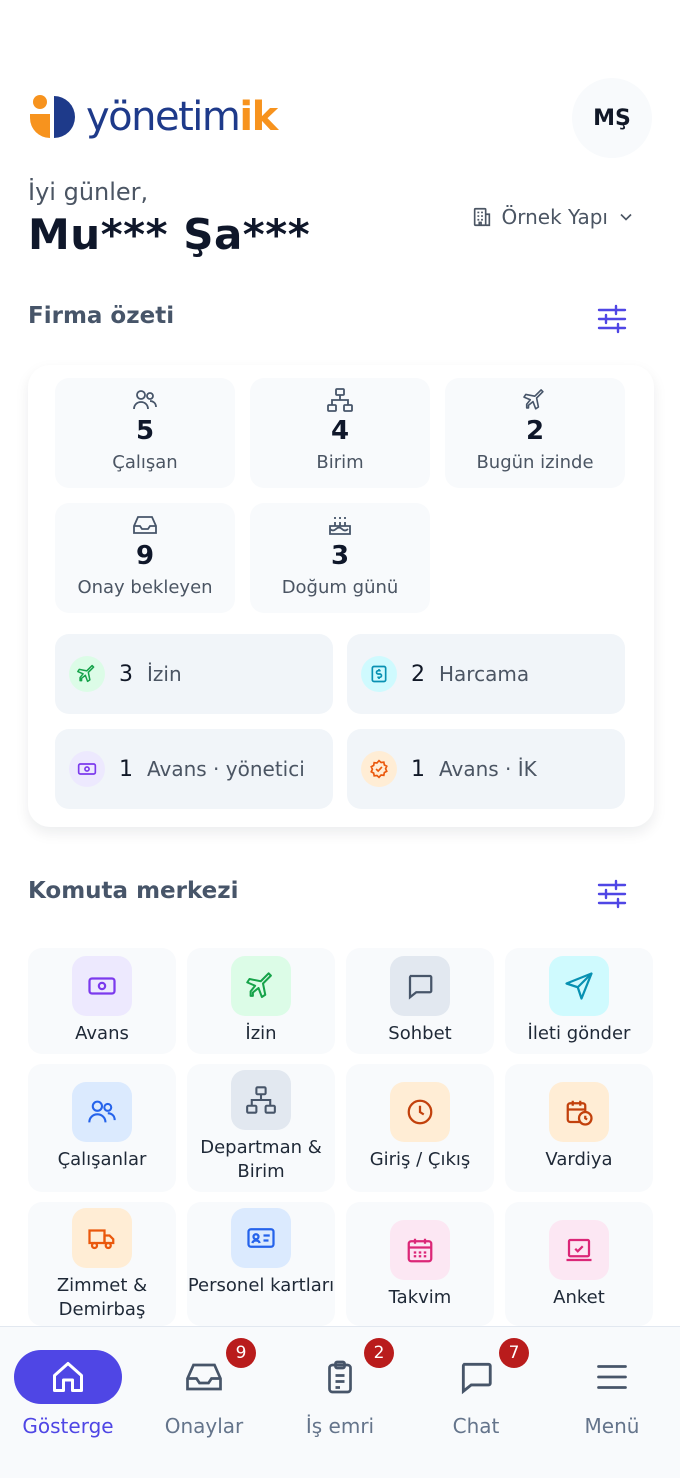  What do you see at coordinates (535, 462) in the screenshot?
I see `stat-label: Bugün izinde` at bounding box center [535, 462].